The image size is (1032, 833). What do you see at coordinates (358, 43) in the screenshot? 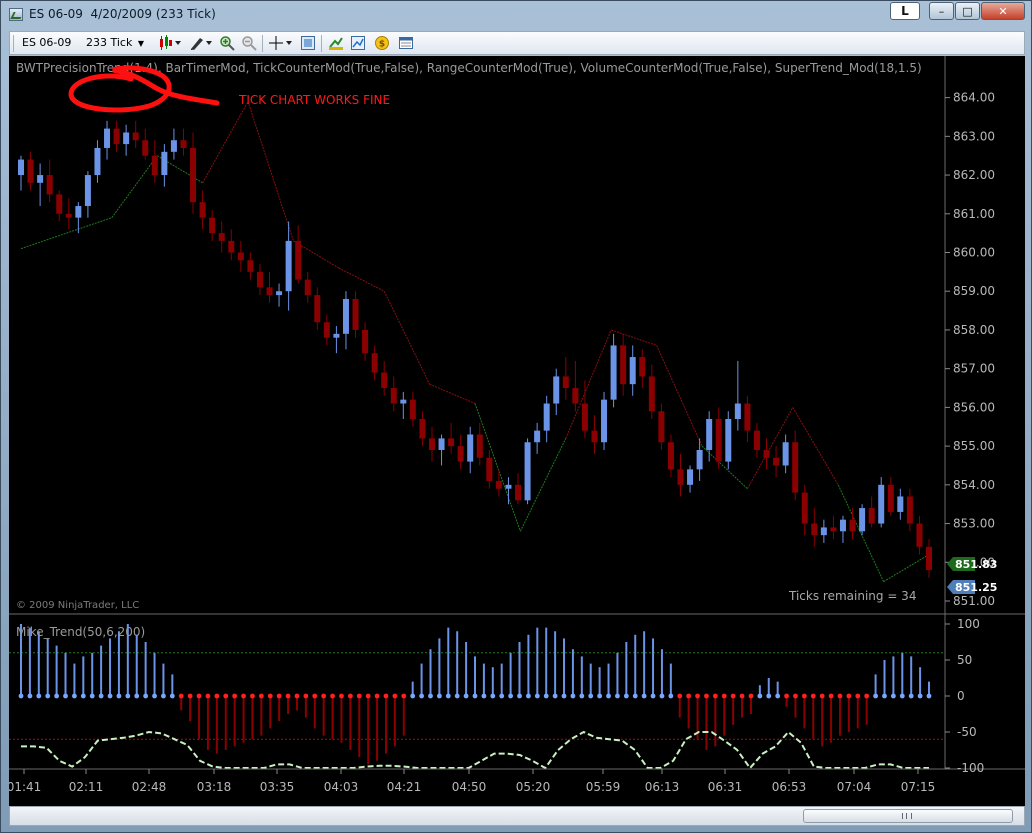
I see `strategies-icon` at bounding box center [358, 43].